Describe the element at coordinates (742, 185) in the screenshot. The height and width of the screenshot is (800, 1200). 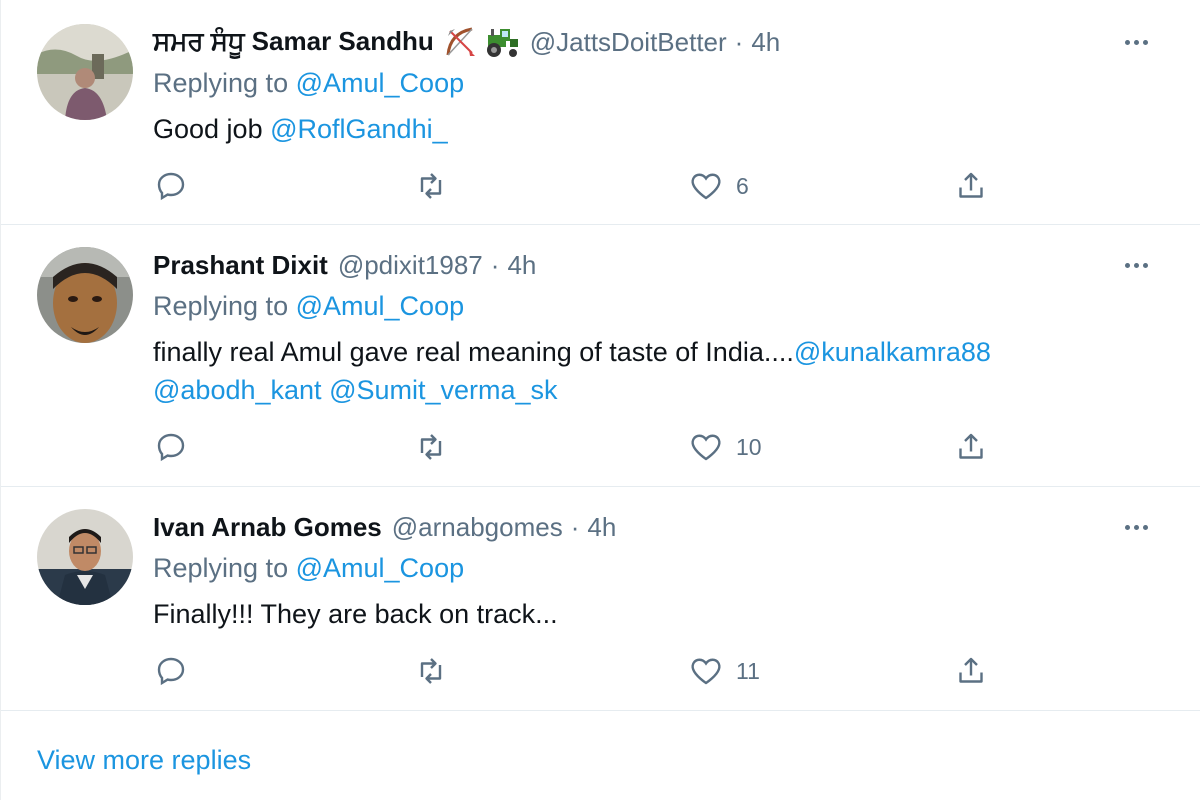
I see `like-count: 6` at that location.